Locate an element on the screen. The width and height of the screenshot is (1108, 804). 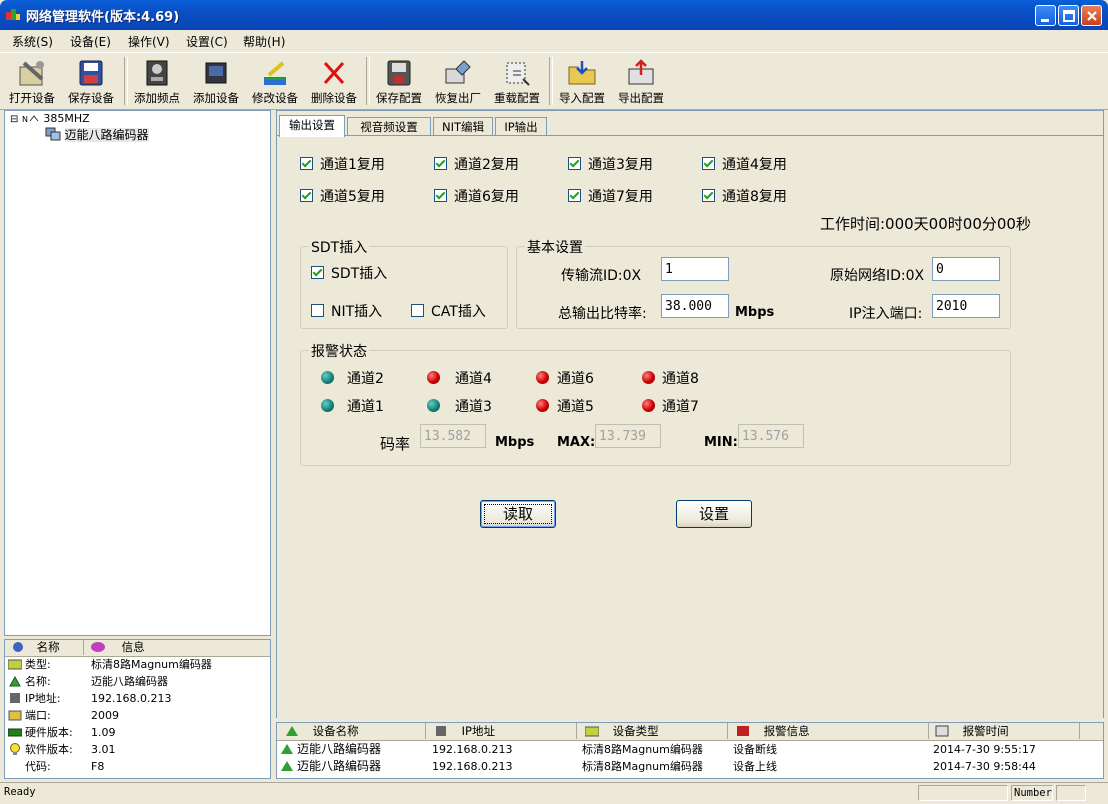
status-panel-extra is located at coordinates (1071, 793).